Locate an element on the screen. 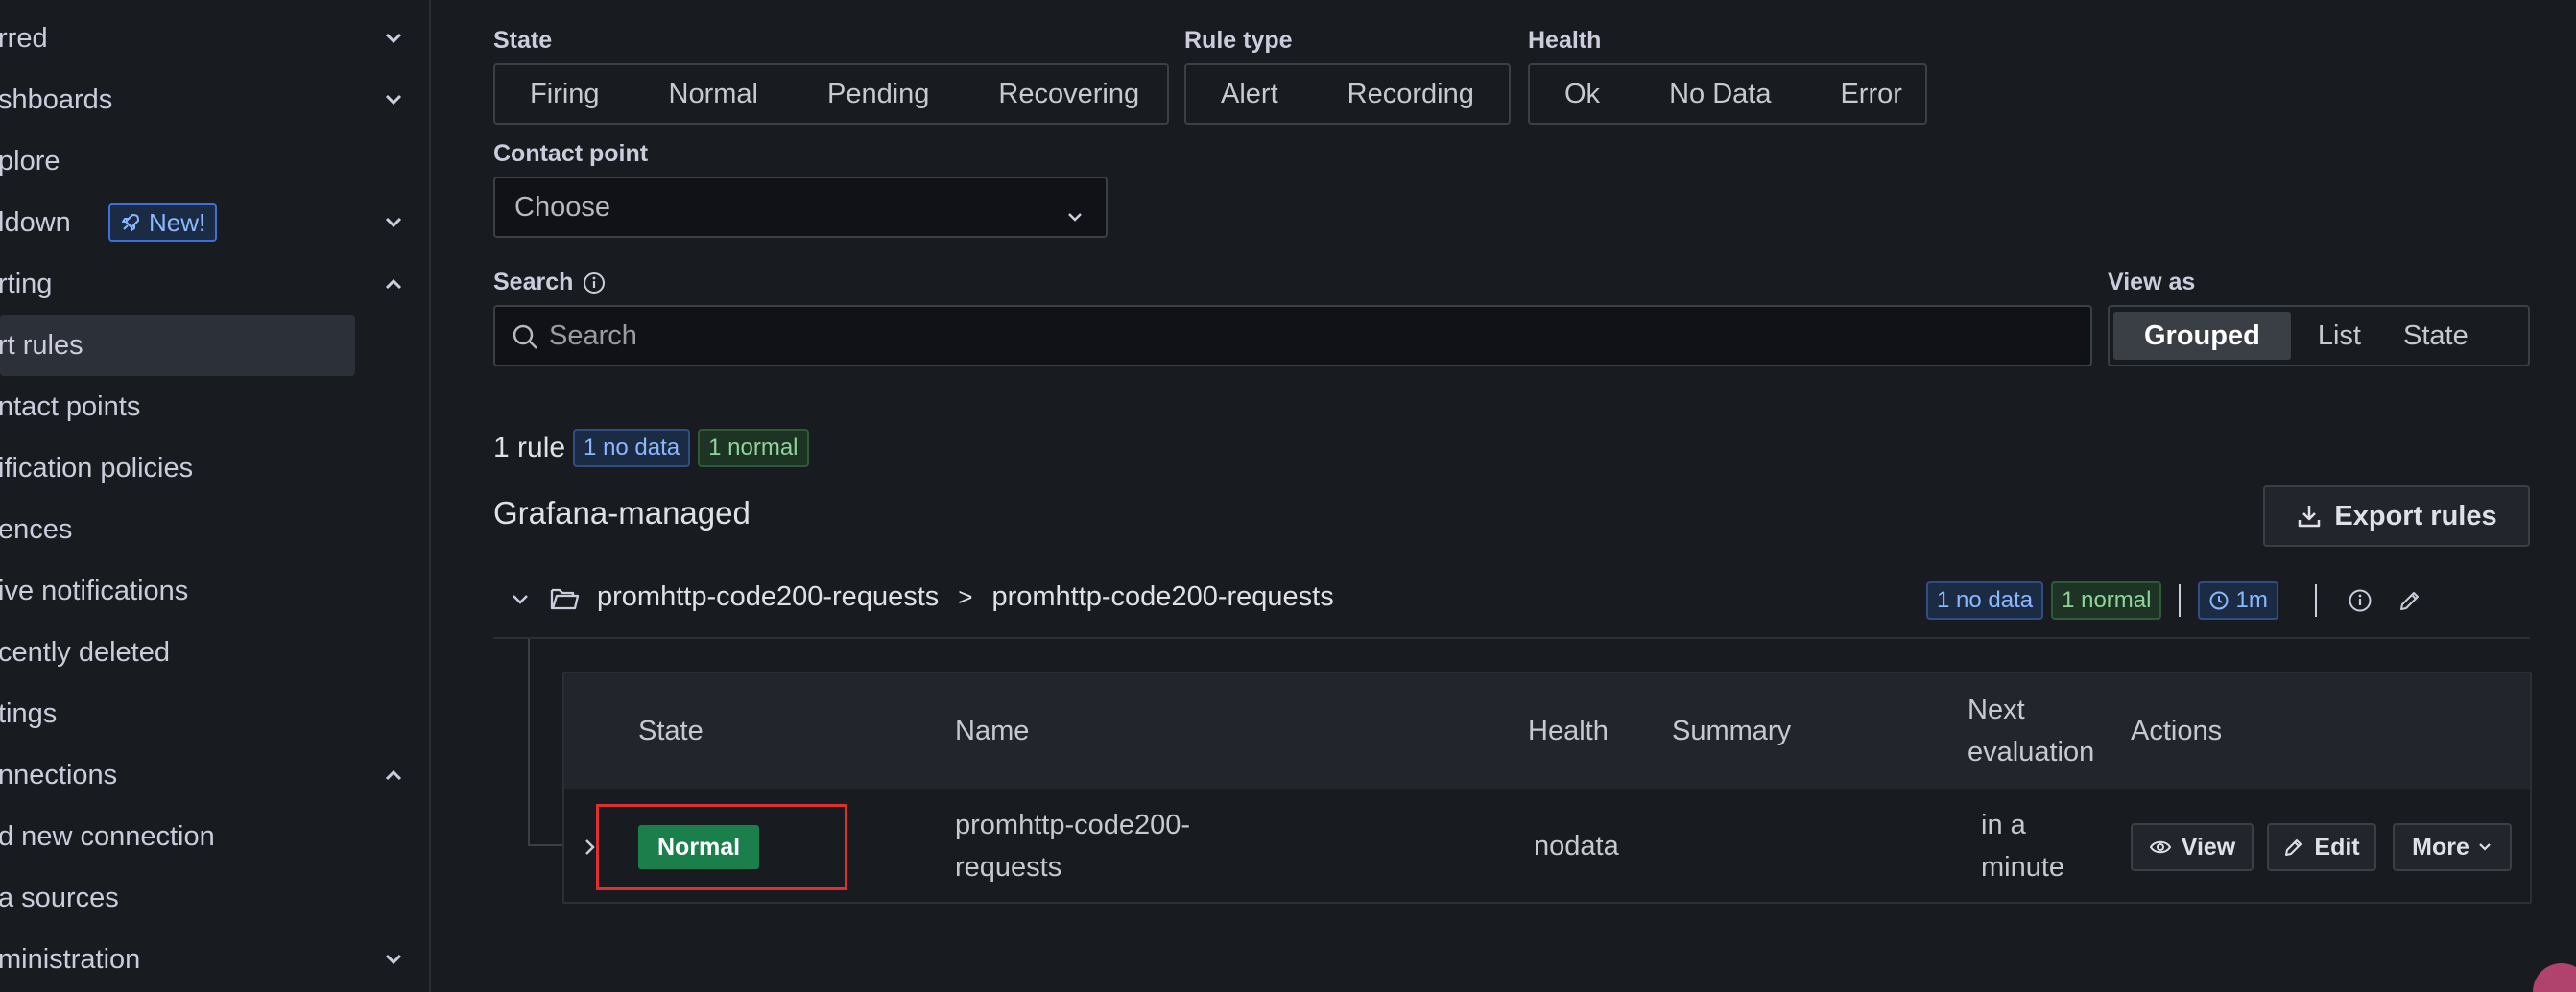  rule-health: nodata is located at coordinates (1576, 846).